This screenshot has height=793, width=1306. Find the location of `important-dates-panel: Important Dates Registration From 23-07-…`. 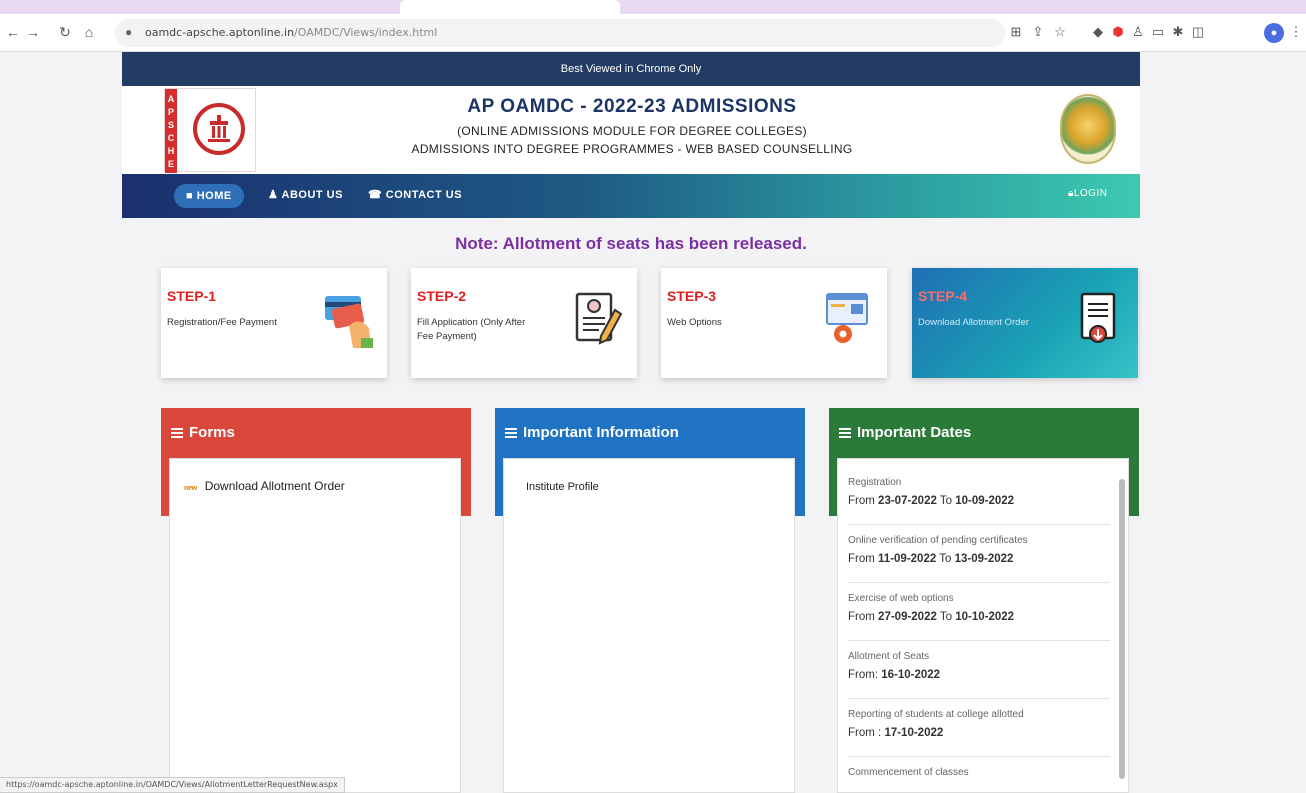

important-dates-panel: Important Dates Registration From 23-07-… is located at coordinates (984, 600).